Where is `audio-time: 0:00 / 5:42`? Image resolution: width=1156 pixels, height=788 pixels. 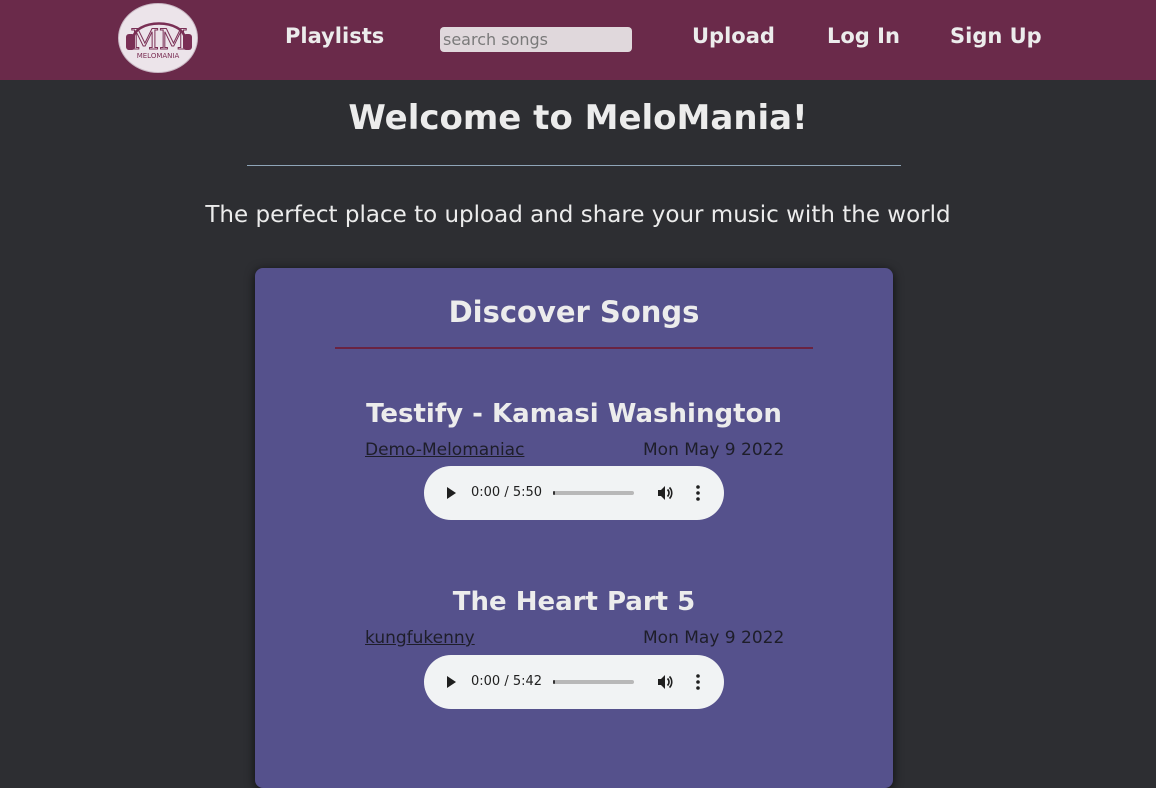 audio-time: 0:00 / 5:42 is located at coordinates (507, 681).